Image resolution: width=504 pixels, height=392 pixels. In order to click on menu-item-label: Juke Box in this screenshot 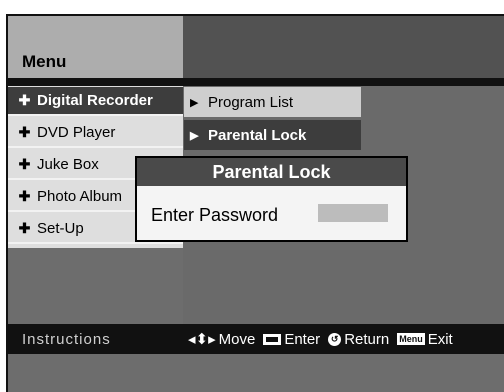, I will do `click(68, 164)`.